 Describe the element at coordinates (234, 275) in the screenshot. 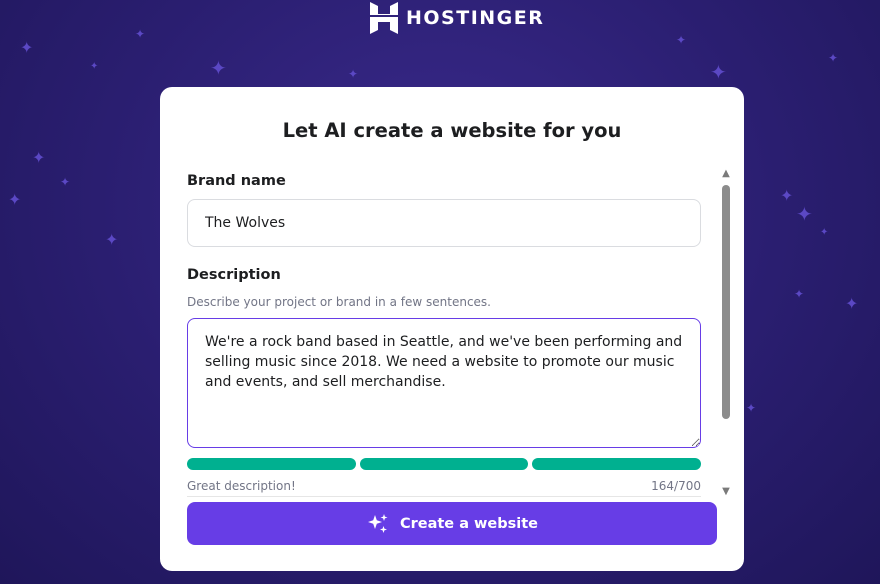

I see `description-label: Description` at that location.